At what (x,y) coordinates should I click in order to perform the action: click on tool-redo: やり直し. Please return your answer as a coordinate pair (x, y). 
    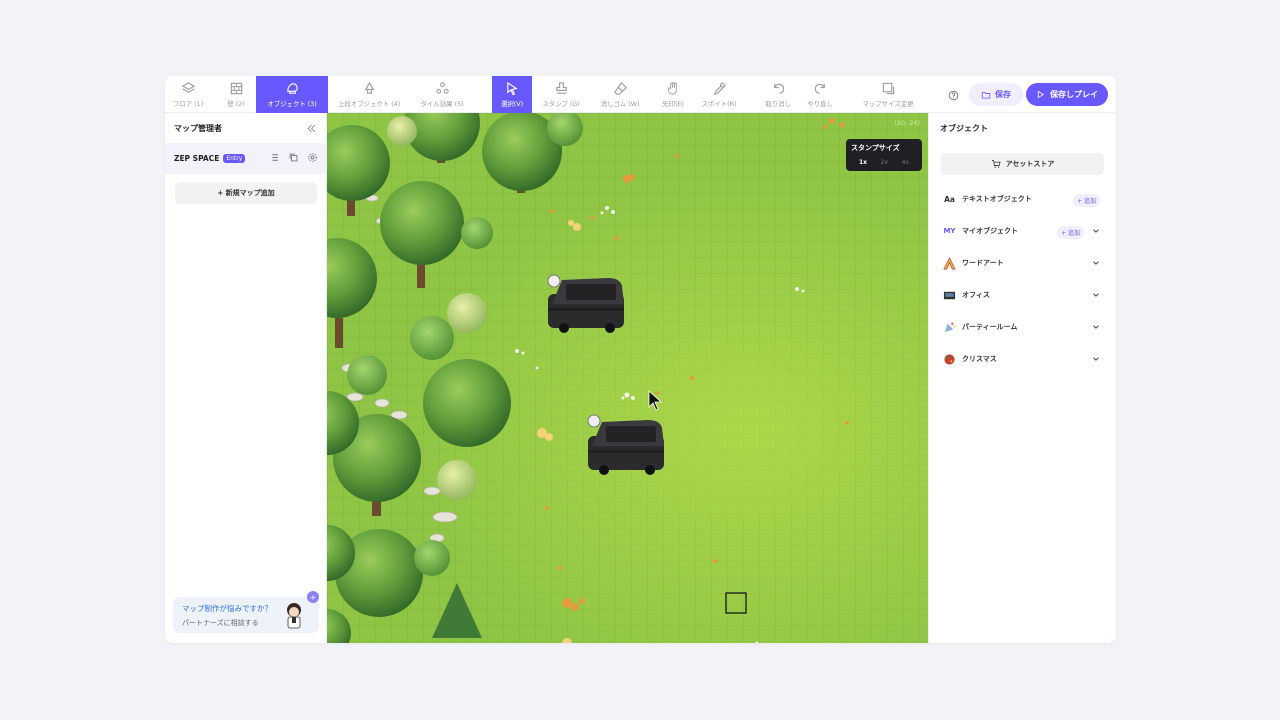
    Looking at the image, I should click on (820, 94).